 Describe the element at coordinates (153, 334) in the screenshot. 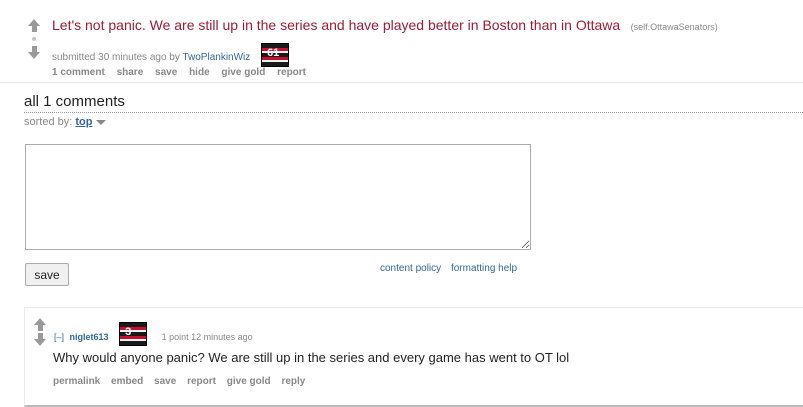

I see `comment-tagline: [–] niglet613 3 1 point 12 minutes ago` at that location.